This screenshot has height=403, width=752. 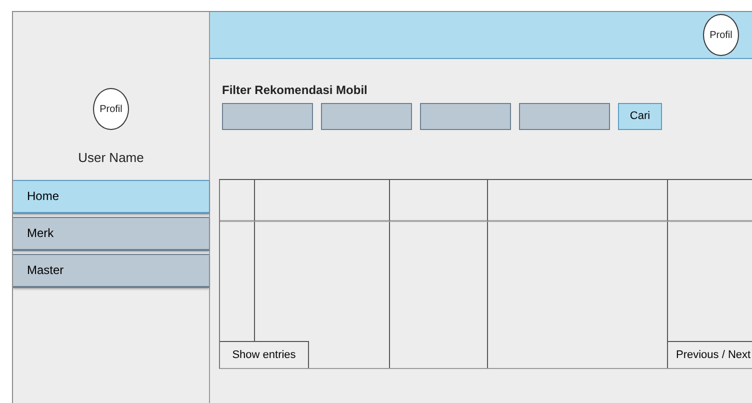 What do you see at coordinates (111, 197) in the screenshot?
I see `menu-item: Home` at bounding box center [111, 197].